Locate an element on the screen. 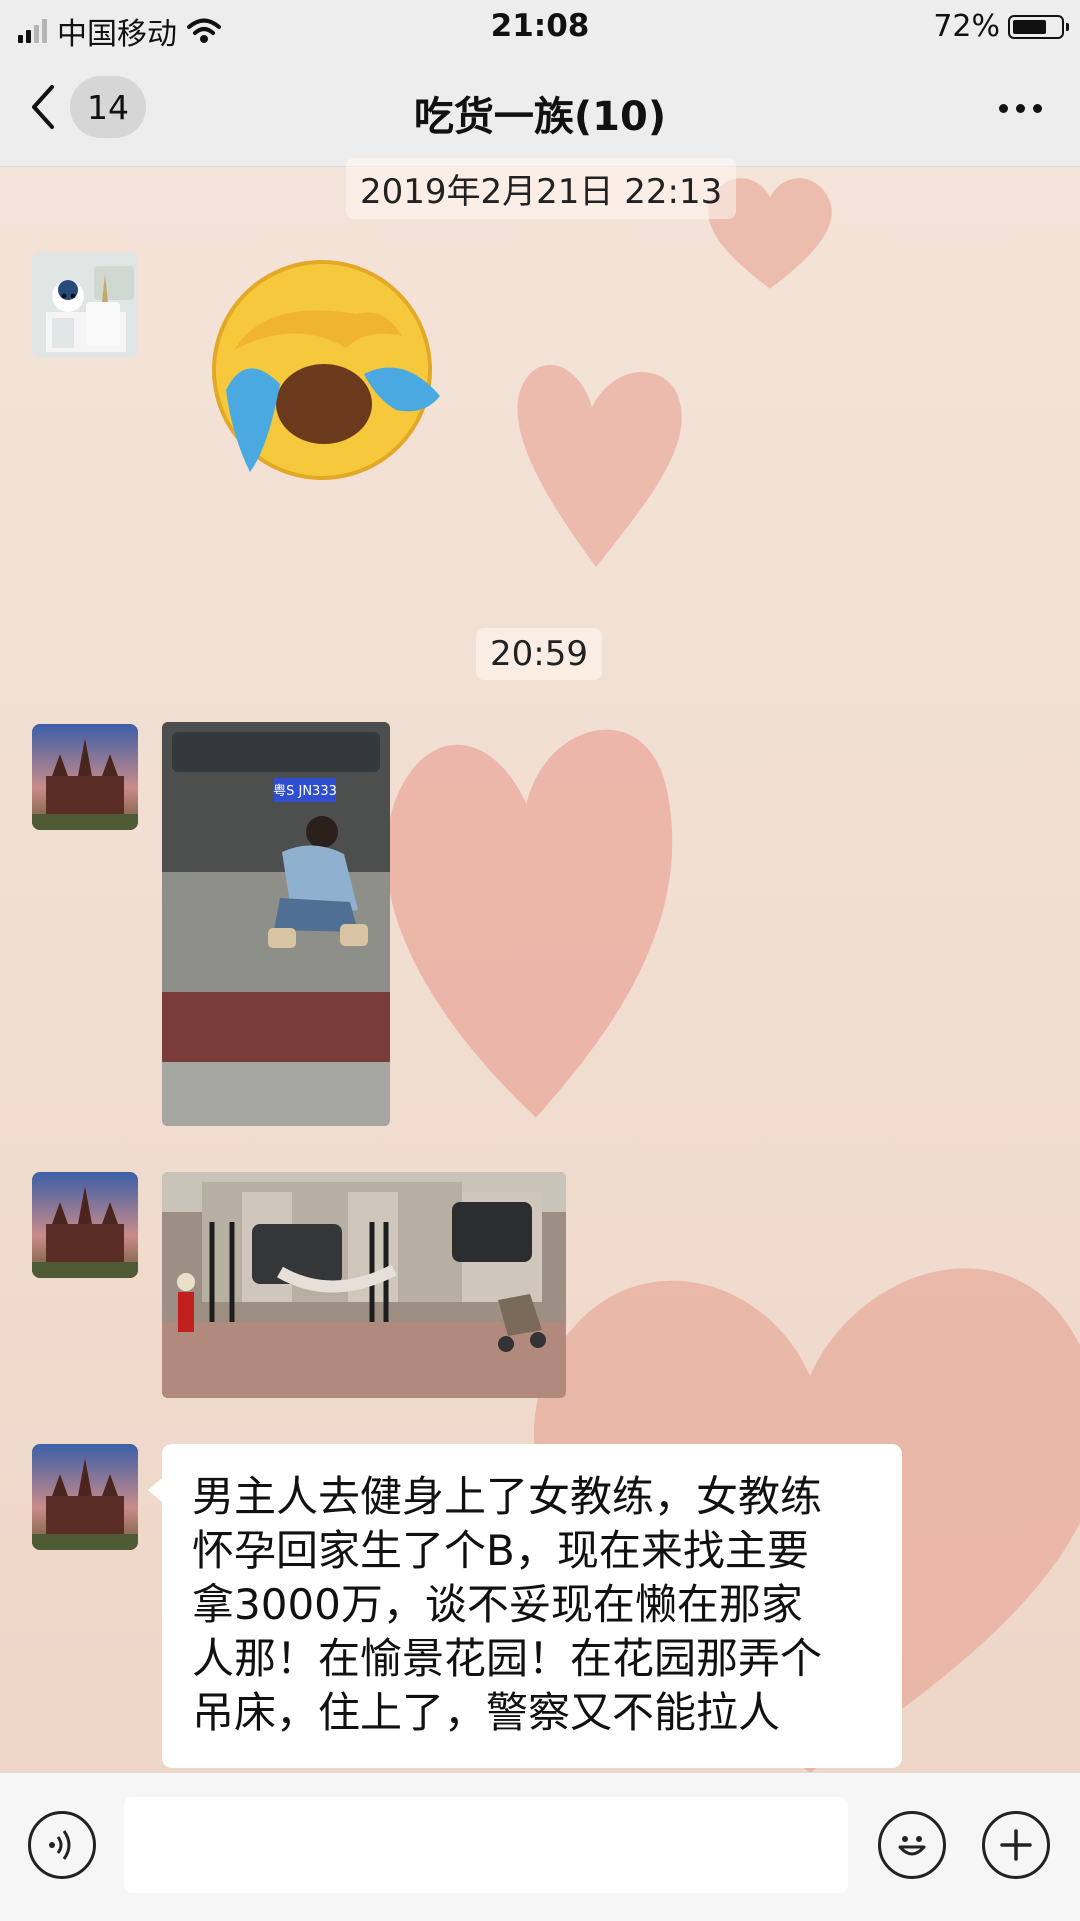 The width and height of the screenshot is (1080, 1921). emoji-icon is located at coordinates (912, 1846).